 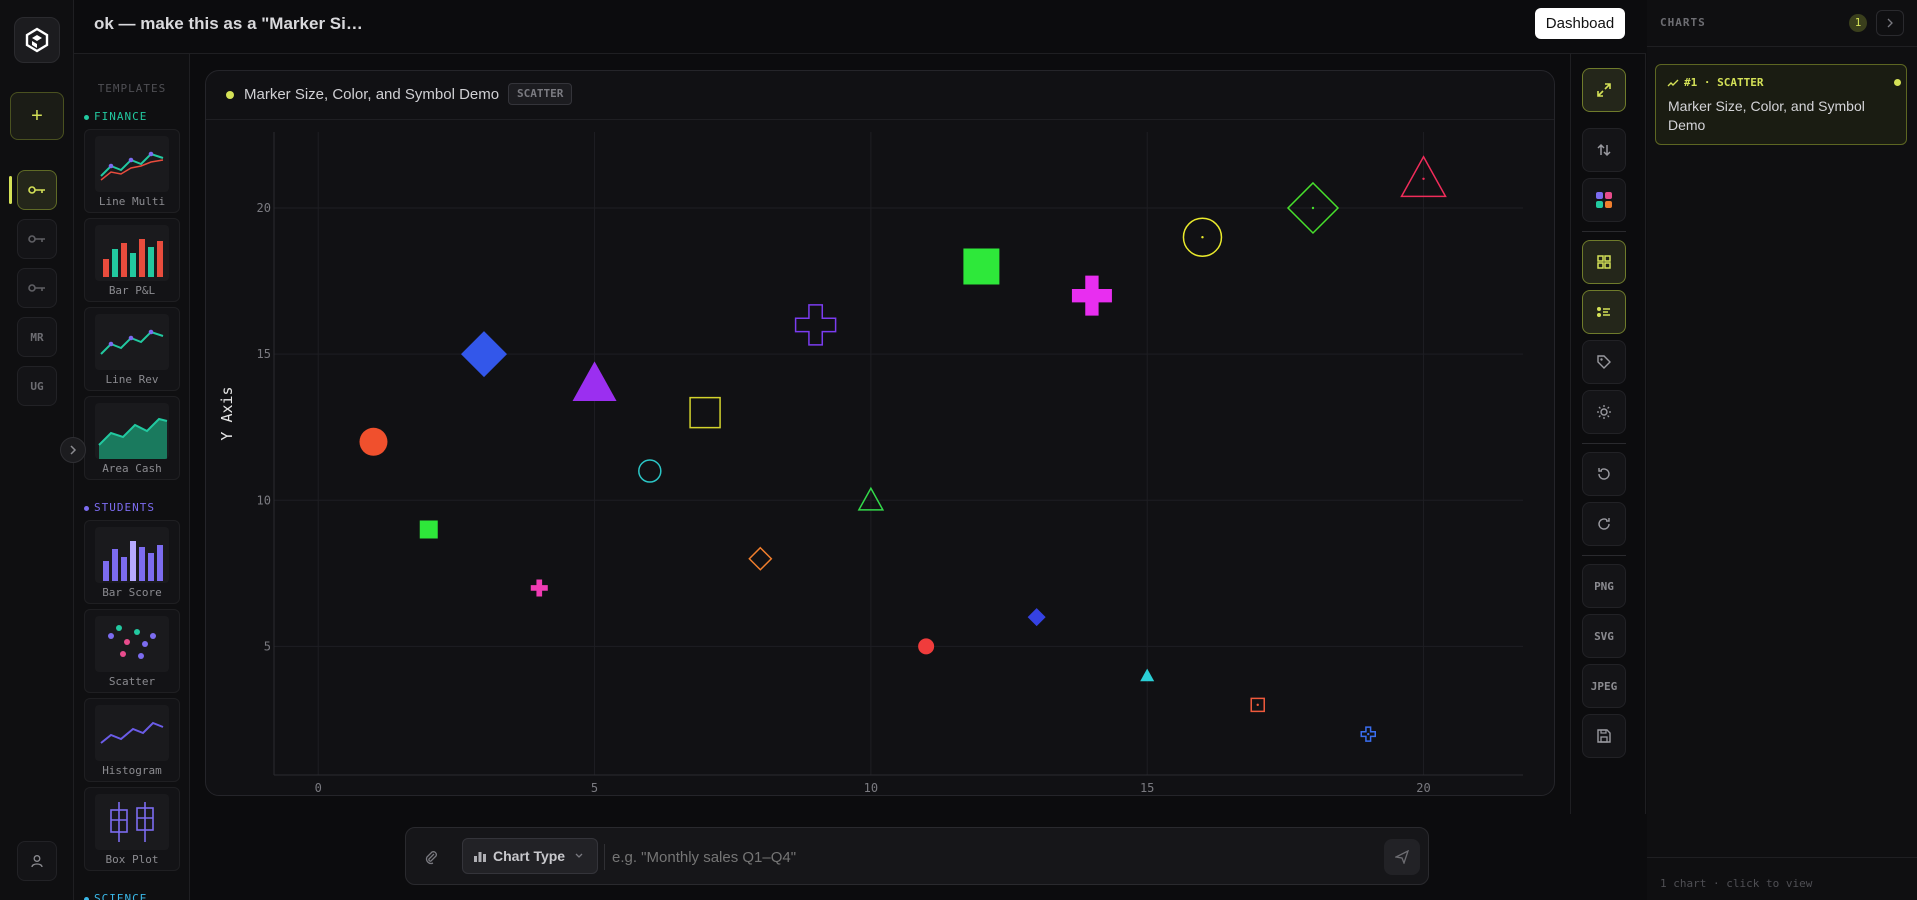 I want to click on collapse-sidebar-button, so click(x=73, y=450).